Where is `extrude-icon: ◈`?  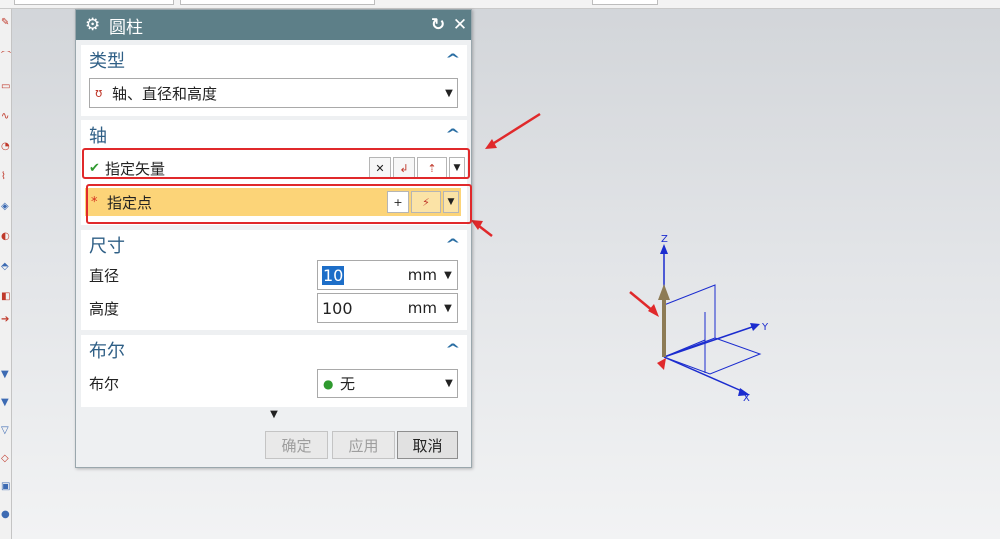 extrude-icon: ◈ is located at coordinates (6, 206).